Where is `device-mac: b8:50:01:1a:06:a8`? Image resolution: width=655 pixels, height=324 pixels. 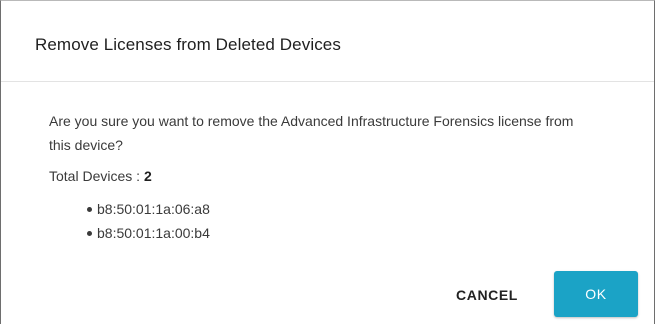
device-mac: b8:50:01:1a:06:a8 is located at coordinates (153, 209).